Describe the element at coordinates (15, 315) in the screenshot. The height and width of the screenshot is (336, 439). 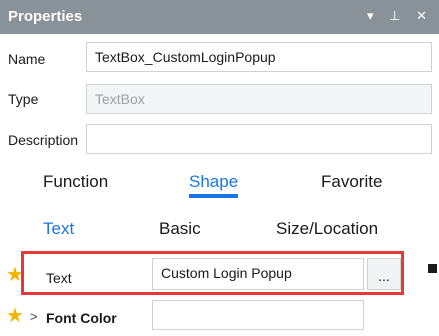
I see `favorite-star-icon-2: ★` at that location.